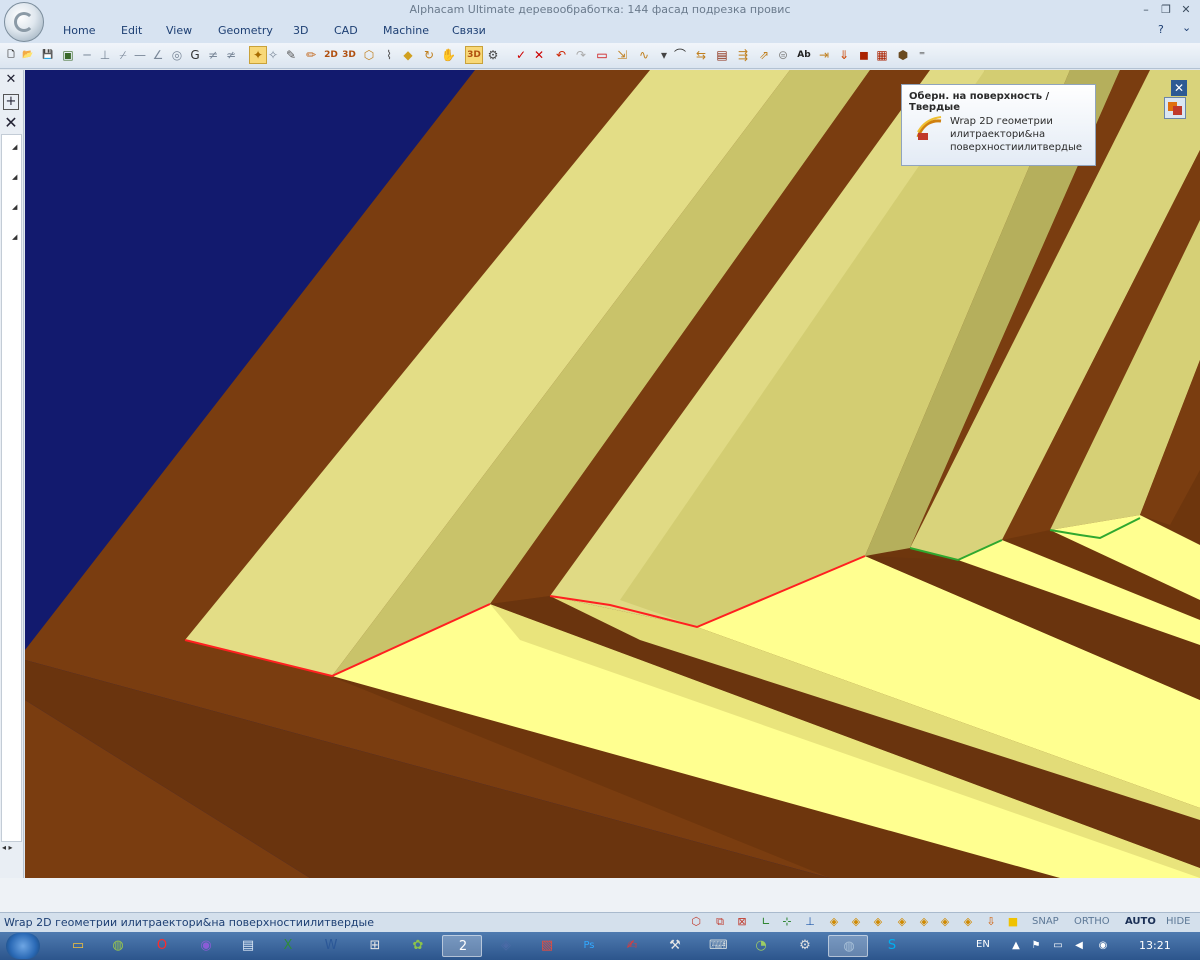 This screenshot has height=960, width=1200. Describe the element at coordinates (632, 946) in the screenshot. I see `pdf-task: ✍` at that location.